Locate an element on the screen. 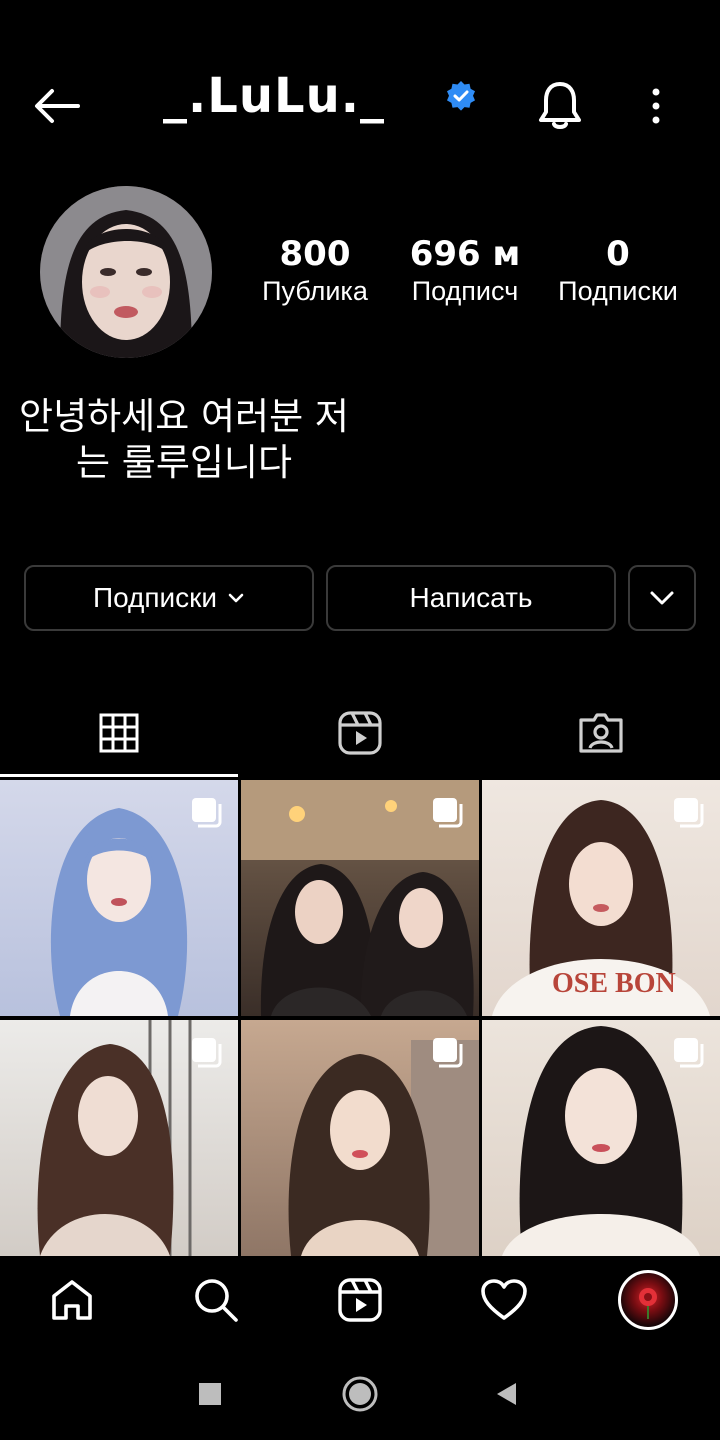 The width and height of the screenshot is (720, 1440). tab-reels is located at coordinates (360, 733).